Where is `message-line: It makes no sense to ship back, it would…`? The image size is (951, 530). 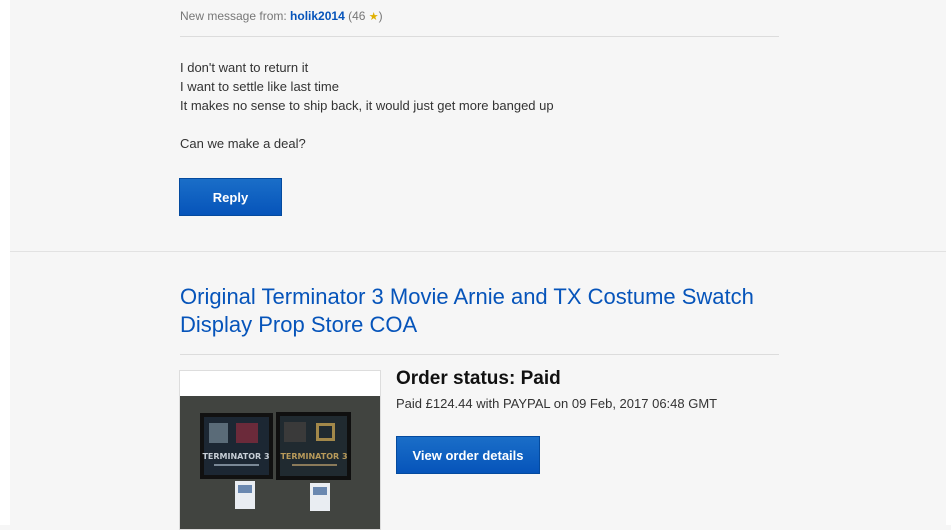 message-line: It makes no sense to ship back, it would… is located at coordinates (367, 105).